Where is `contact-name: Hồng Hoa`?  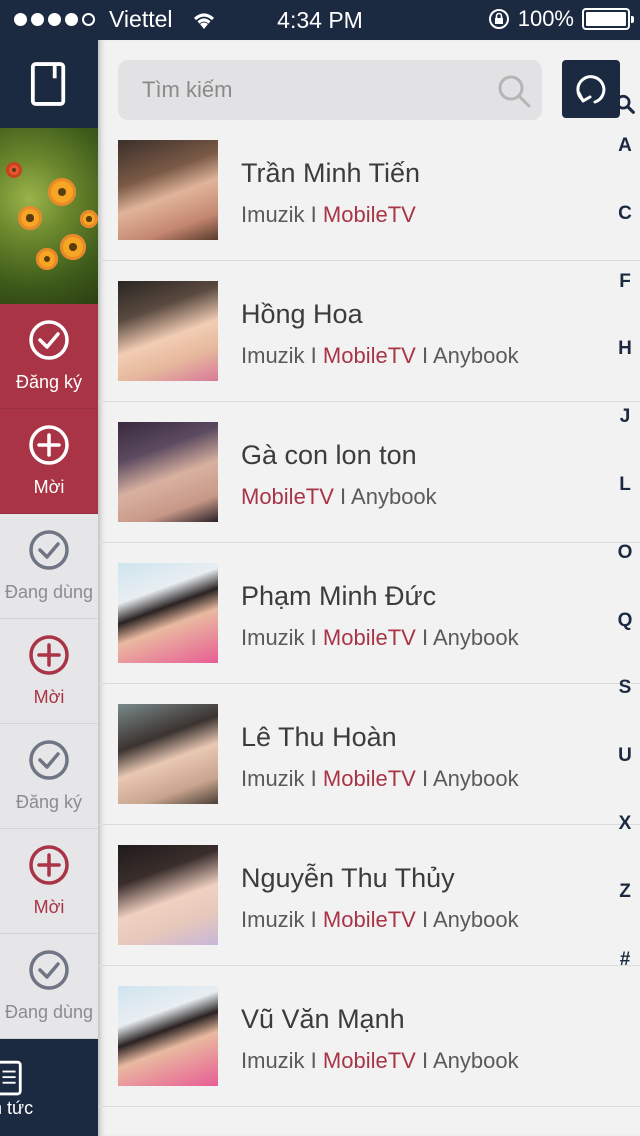 contact-name: Hồng Hoa is located at coordinates (302, 314).